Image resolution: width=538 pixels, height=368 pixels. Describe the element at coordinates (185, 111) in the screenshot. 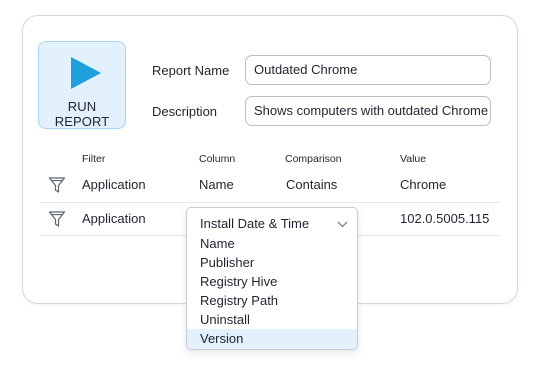

I see `description-label: Description` at that location.